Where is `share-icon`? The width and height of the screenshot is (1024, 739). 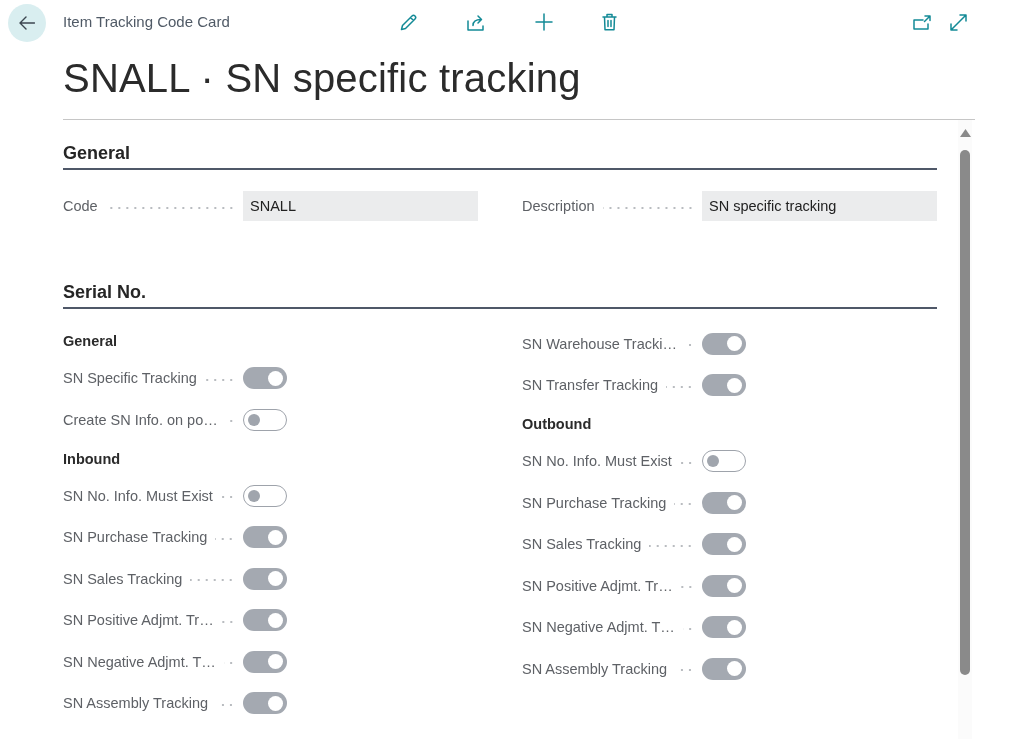
share-icon is located at coordinates (476, 22).